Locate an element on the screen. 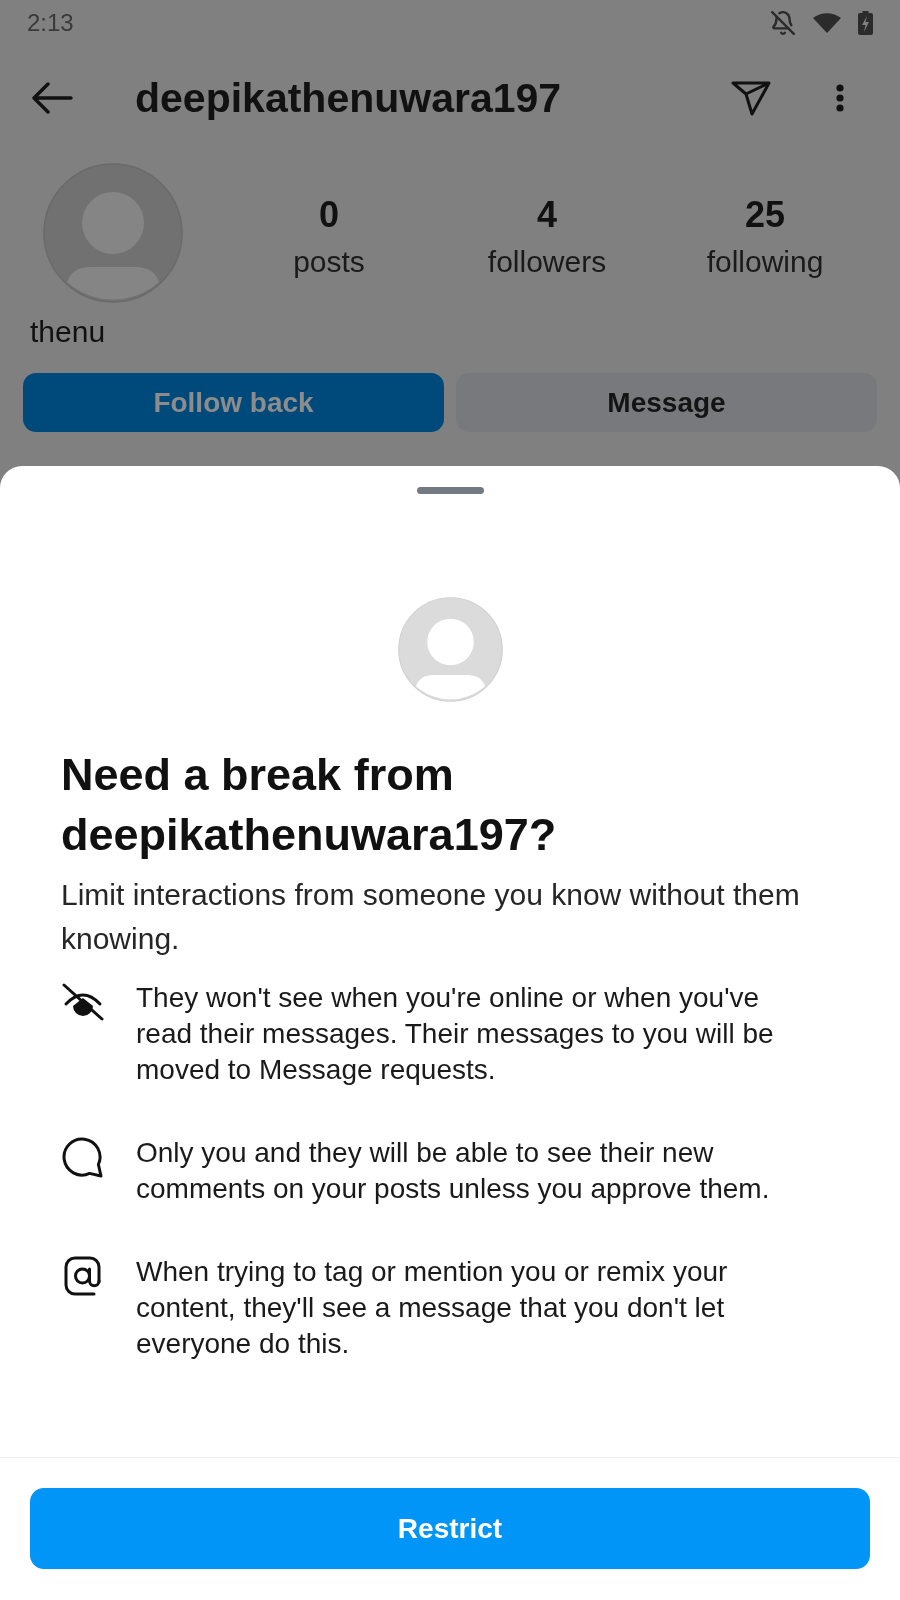  back-arrow-icon is located at coordinates (52, 98).